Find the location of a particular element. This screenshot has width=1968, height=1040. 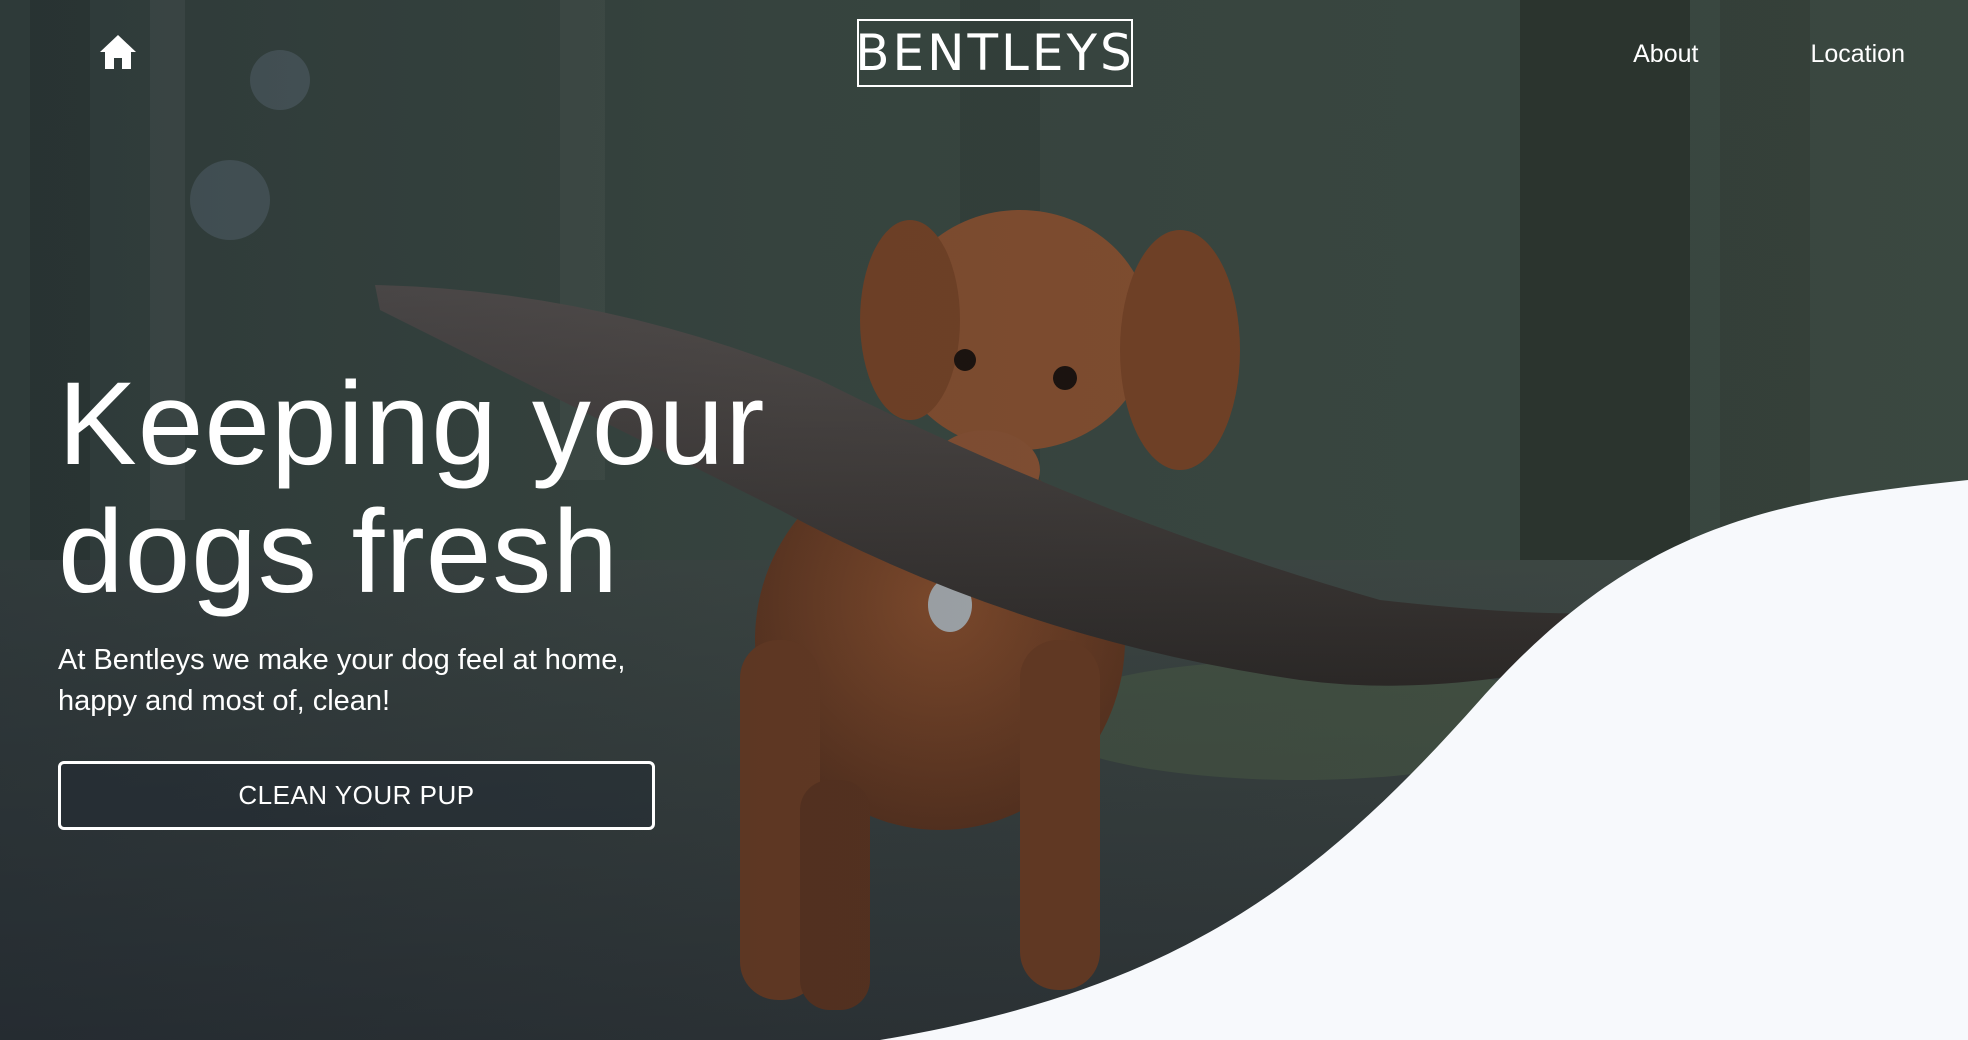

clean-your-pup-button: CLEAN YOUR PUP is located at coordinates (356, 795).